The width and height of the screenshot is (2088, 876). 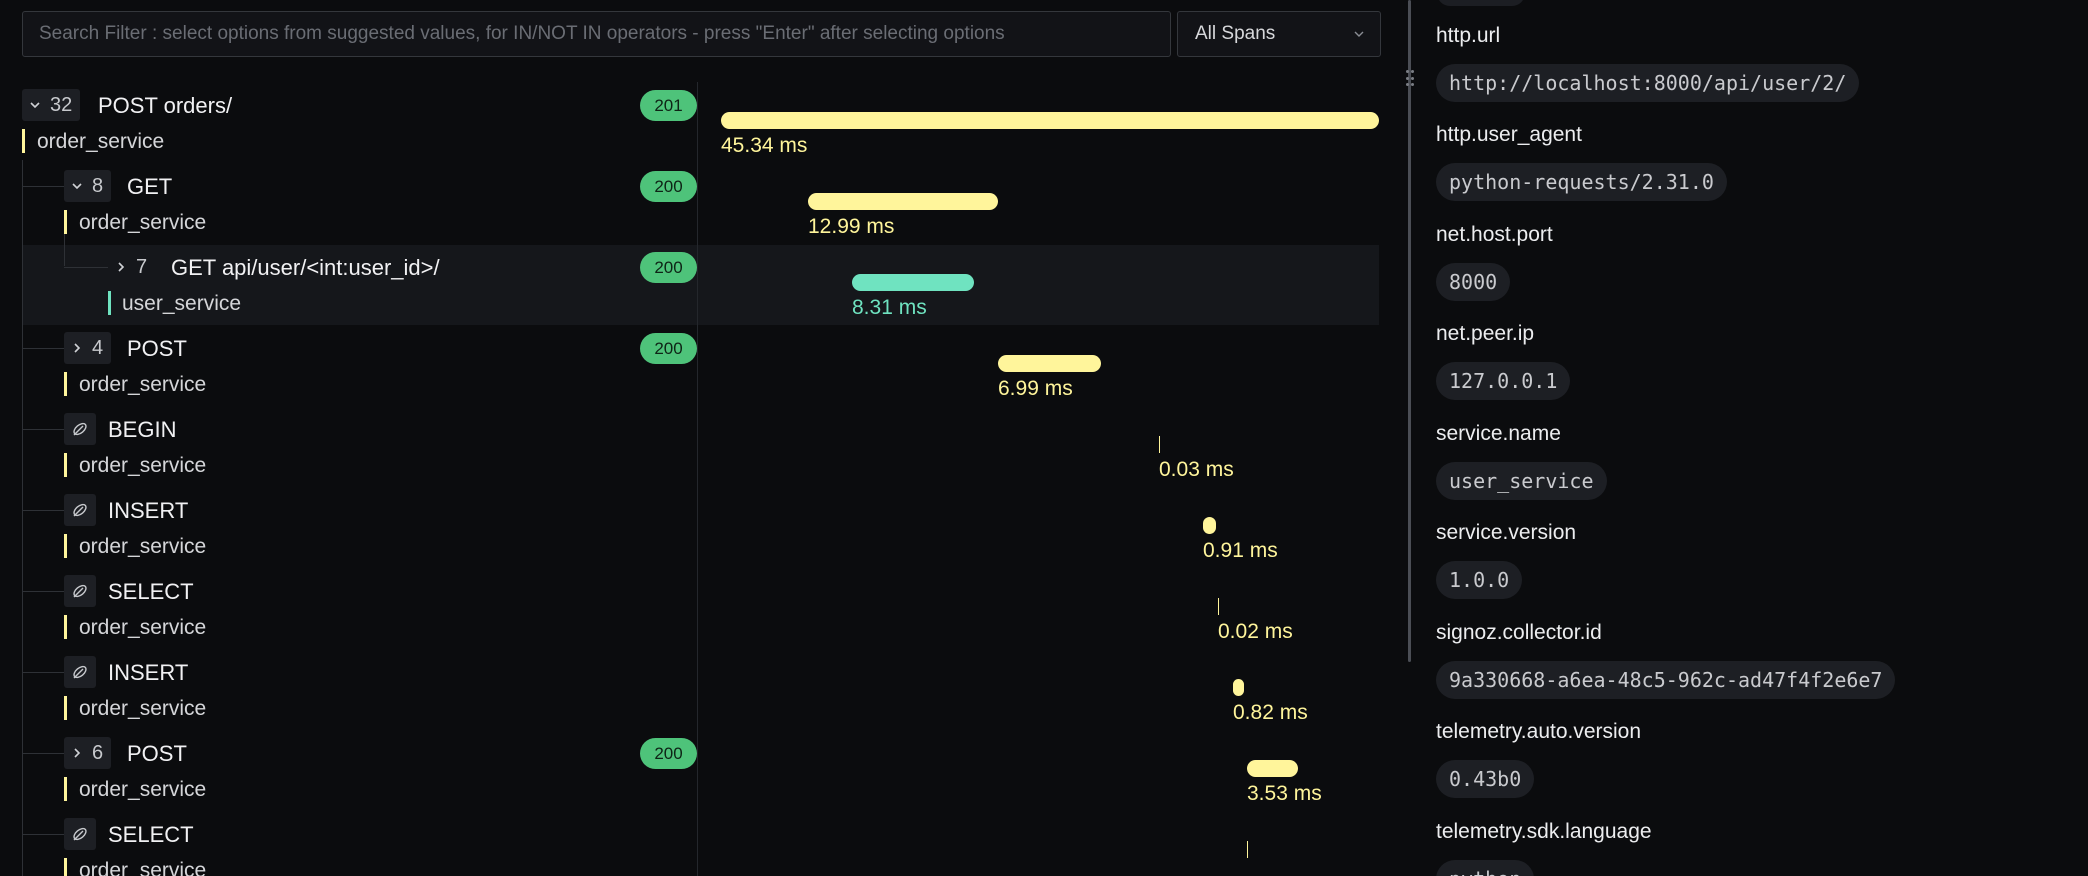 What do you see at coordinates (88, 753) in the screenshot?
I see `span-expand-toggle: 6` at bounding box center [88, 753].